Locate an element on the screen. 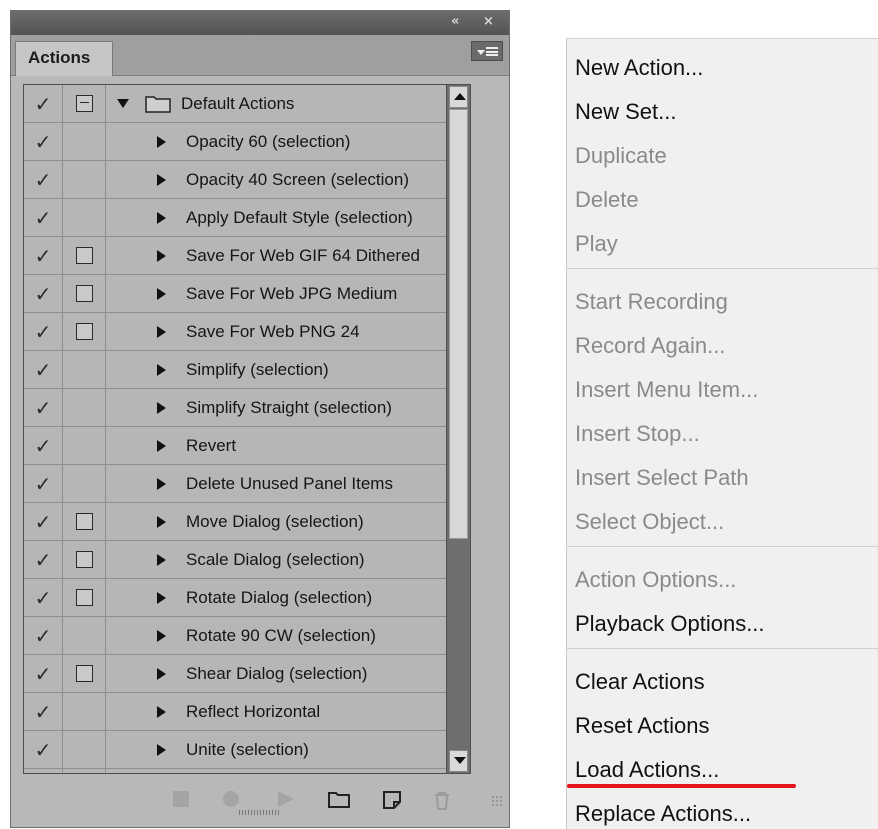 Image resolution: width=878 pixels, height=829 pixels. action-row: ✓ Save For Web JPG Medium is located at coordinates (247, 294).